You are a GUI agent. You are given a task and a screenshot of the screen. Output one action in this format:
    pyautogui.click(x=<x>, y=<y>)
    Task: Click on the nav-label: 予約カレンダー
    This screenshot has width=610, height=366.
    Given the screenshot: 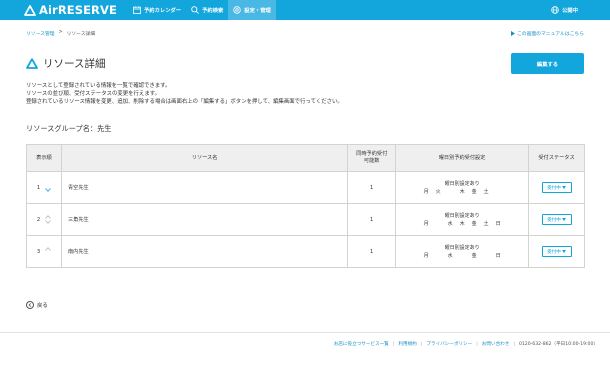 What is the action you would take?
    pyautogui.click(x=163, y=11)
    